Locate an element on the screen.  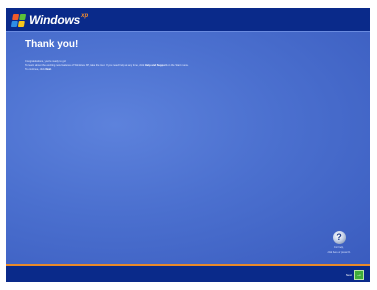
page-title: Thank you! is located at coordinates (52, 44).